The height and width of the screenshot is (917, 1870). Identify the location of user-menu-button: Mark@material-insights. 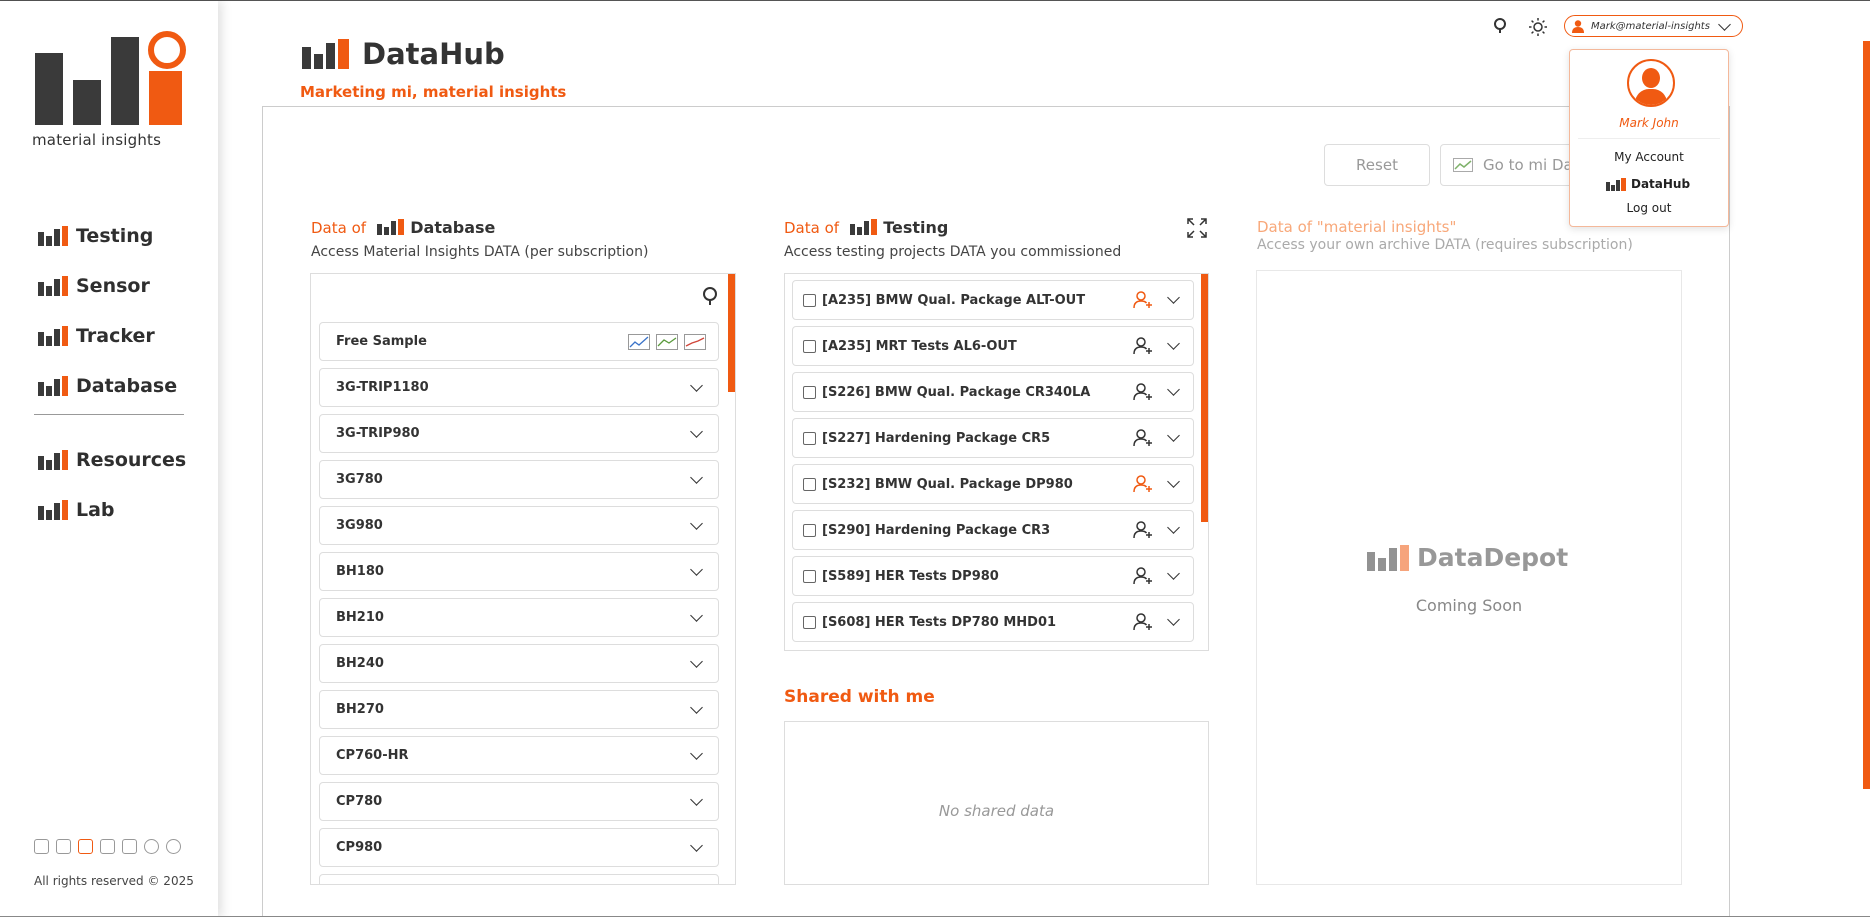
(1653, 26).